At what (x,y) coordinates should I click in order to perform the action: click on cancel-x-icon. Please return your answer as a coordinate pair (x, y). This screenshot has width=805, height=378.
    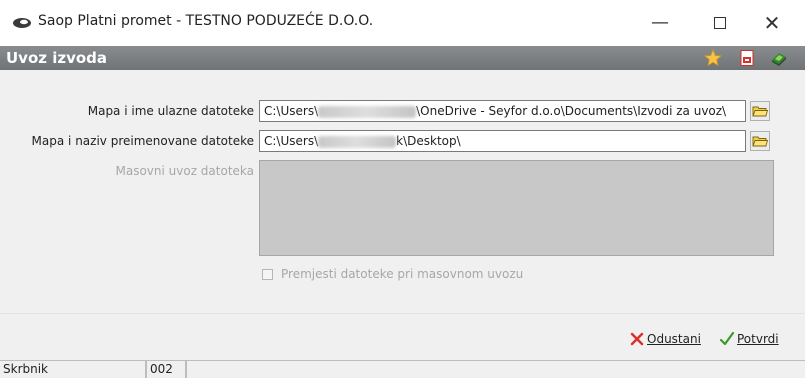
    Looking at the image, I should click on (637, 339).